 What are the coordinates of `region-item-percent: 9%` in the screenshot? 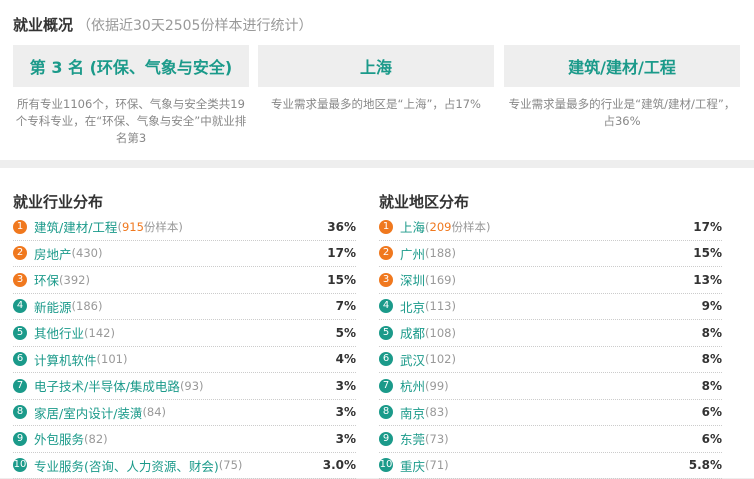 It's located at (712, 307).